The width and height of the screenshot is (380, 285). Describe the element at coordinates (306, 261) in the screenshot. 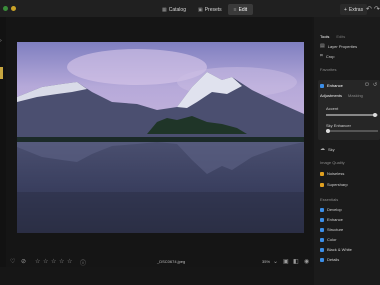

I see `eye-icon: ◉` at that location.